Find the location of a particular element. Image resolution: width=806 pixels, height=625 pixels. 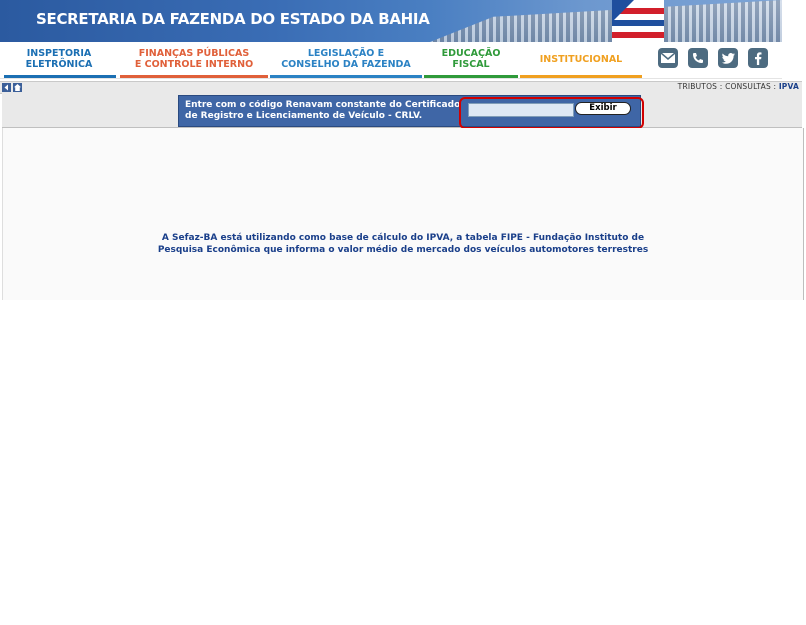

nav-item-inspetoria: INSPETORIA ELETRÔNICA is located at coordinates (59, 59).